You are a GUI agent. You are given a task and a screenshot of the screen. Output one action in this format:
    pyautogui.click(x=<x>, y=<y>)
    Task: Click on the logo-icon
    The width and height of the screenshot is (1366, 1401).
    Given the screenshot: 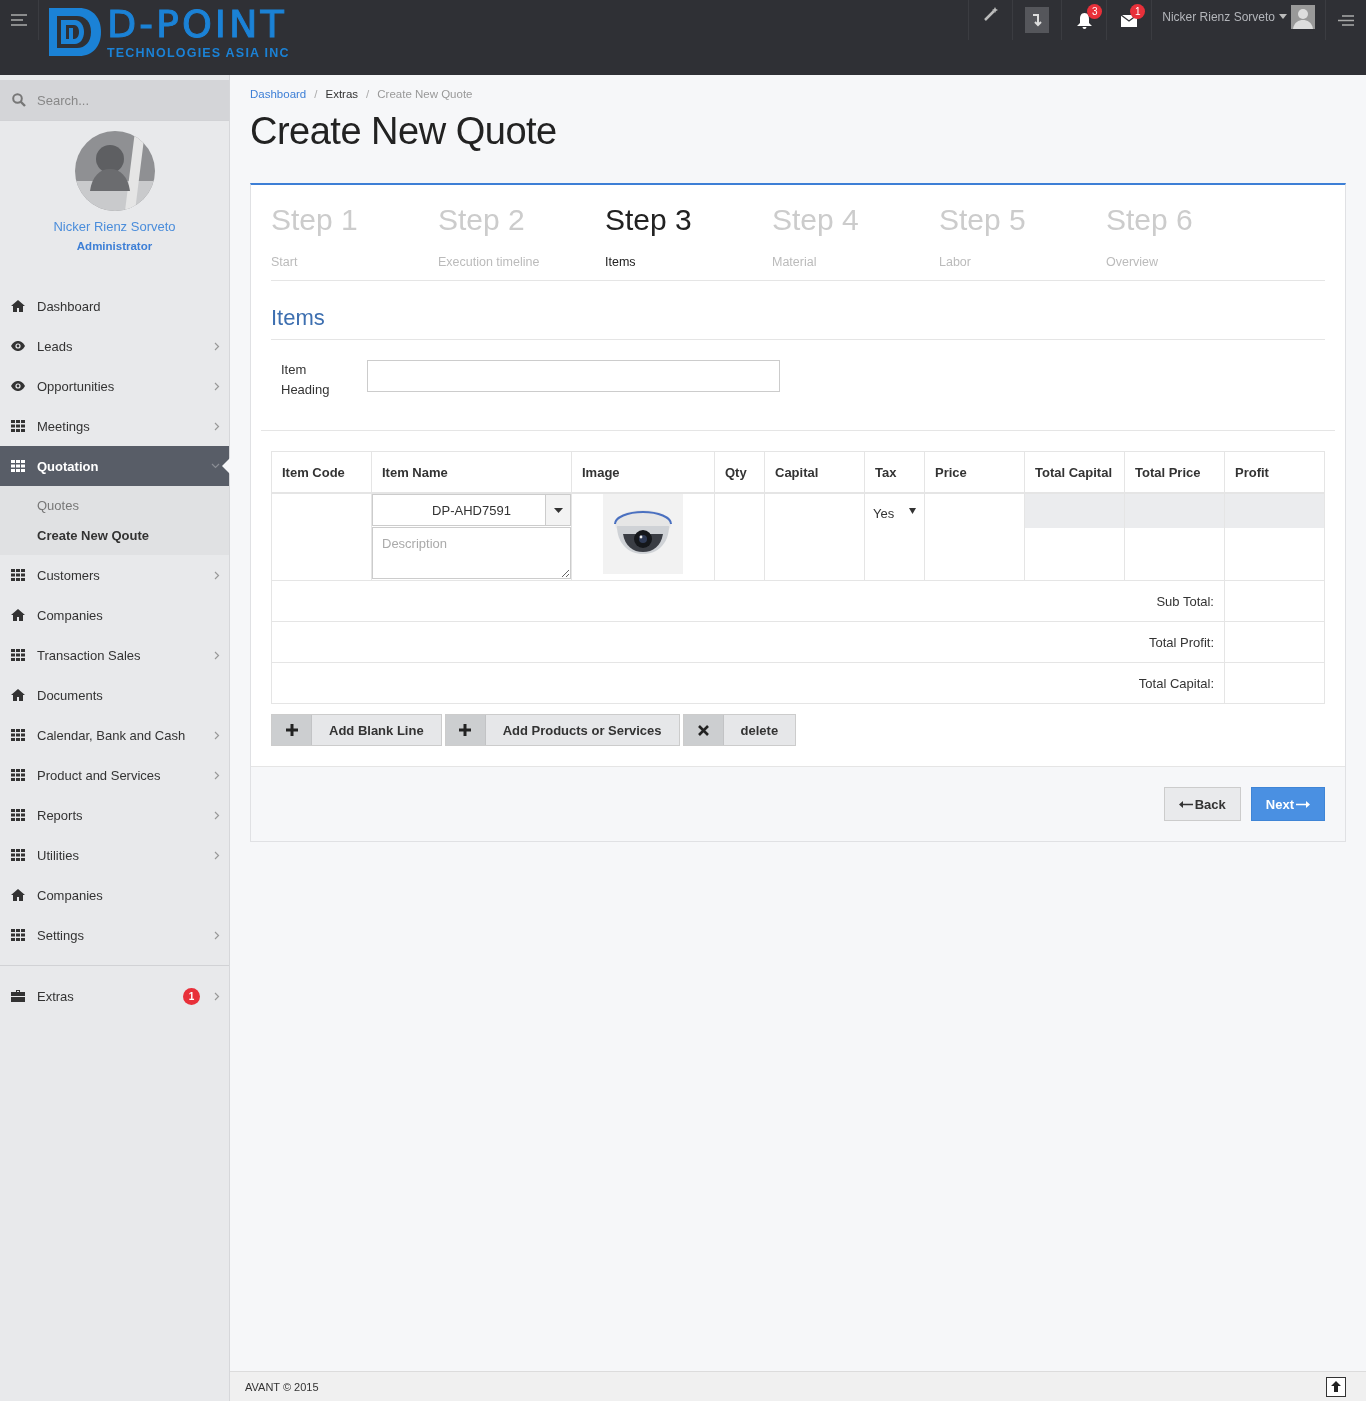 What is the action you would take?
    pyautogui.click(x=76, y=32)
    